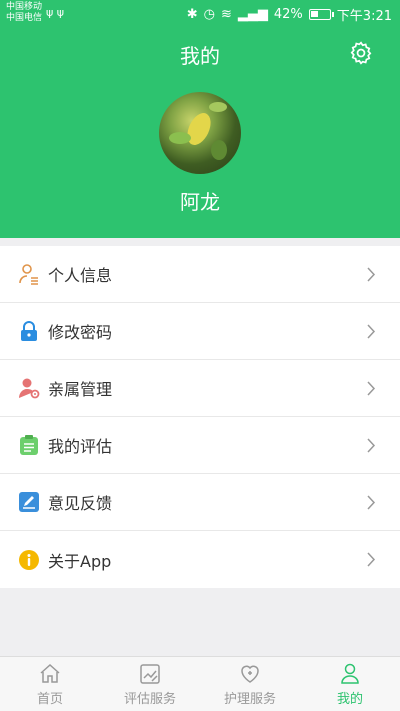 The width and height of the screenshot is (400, 711). I want to click on page-title: 我的, so click(200, 56).